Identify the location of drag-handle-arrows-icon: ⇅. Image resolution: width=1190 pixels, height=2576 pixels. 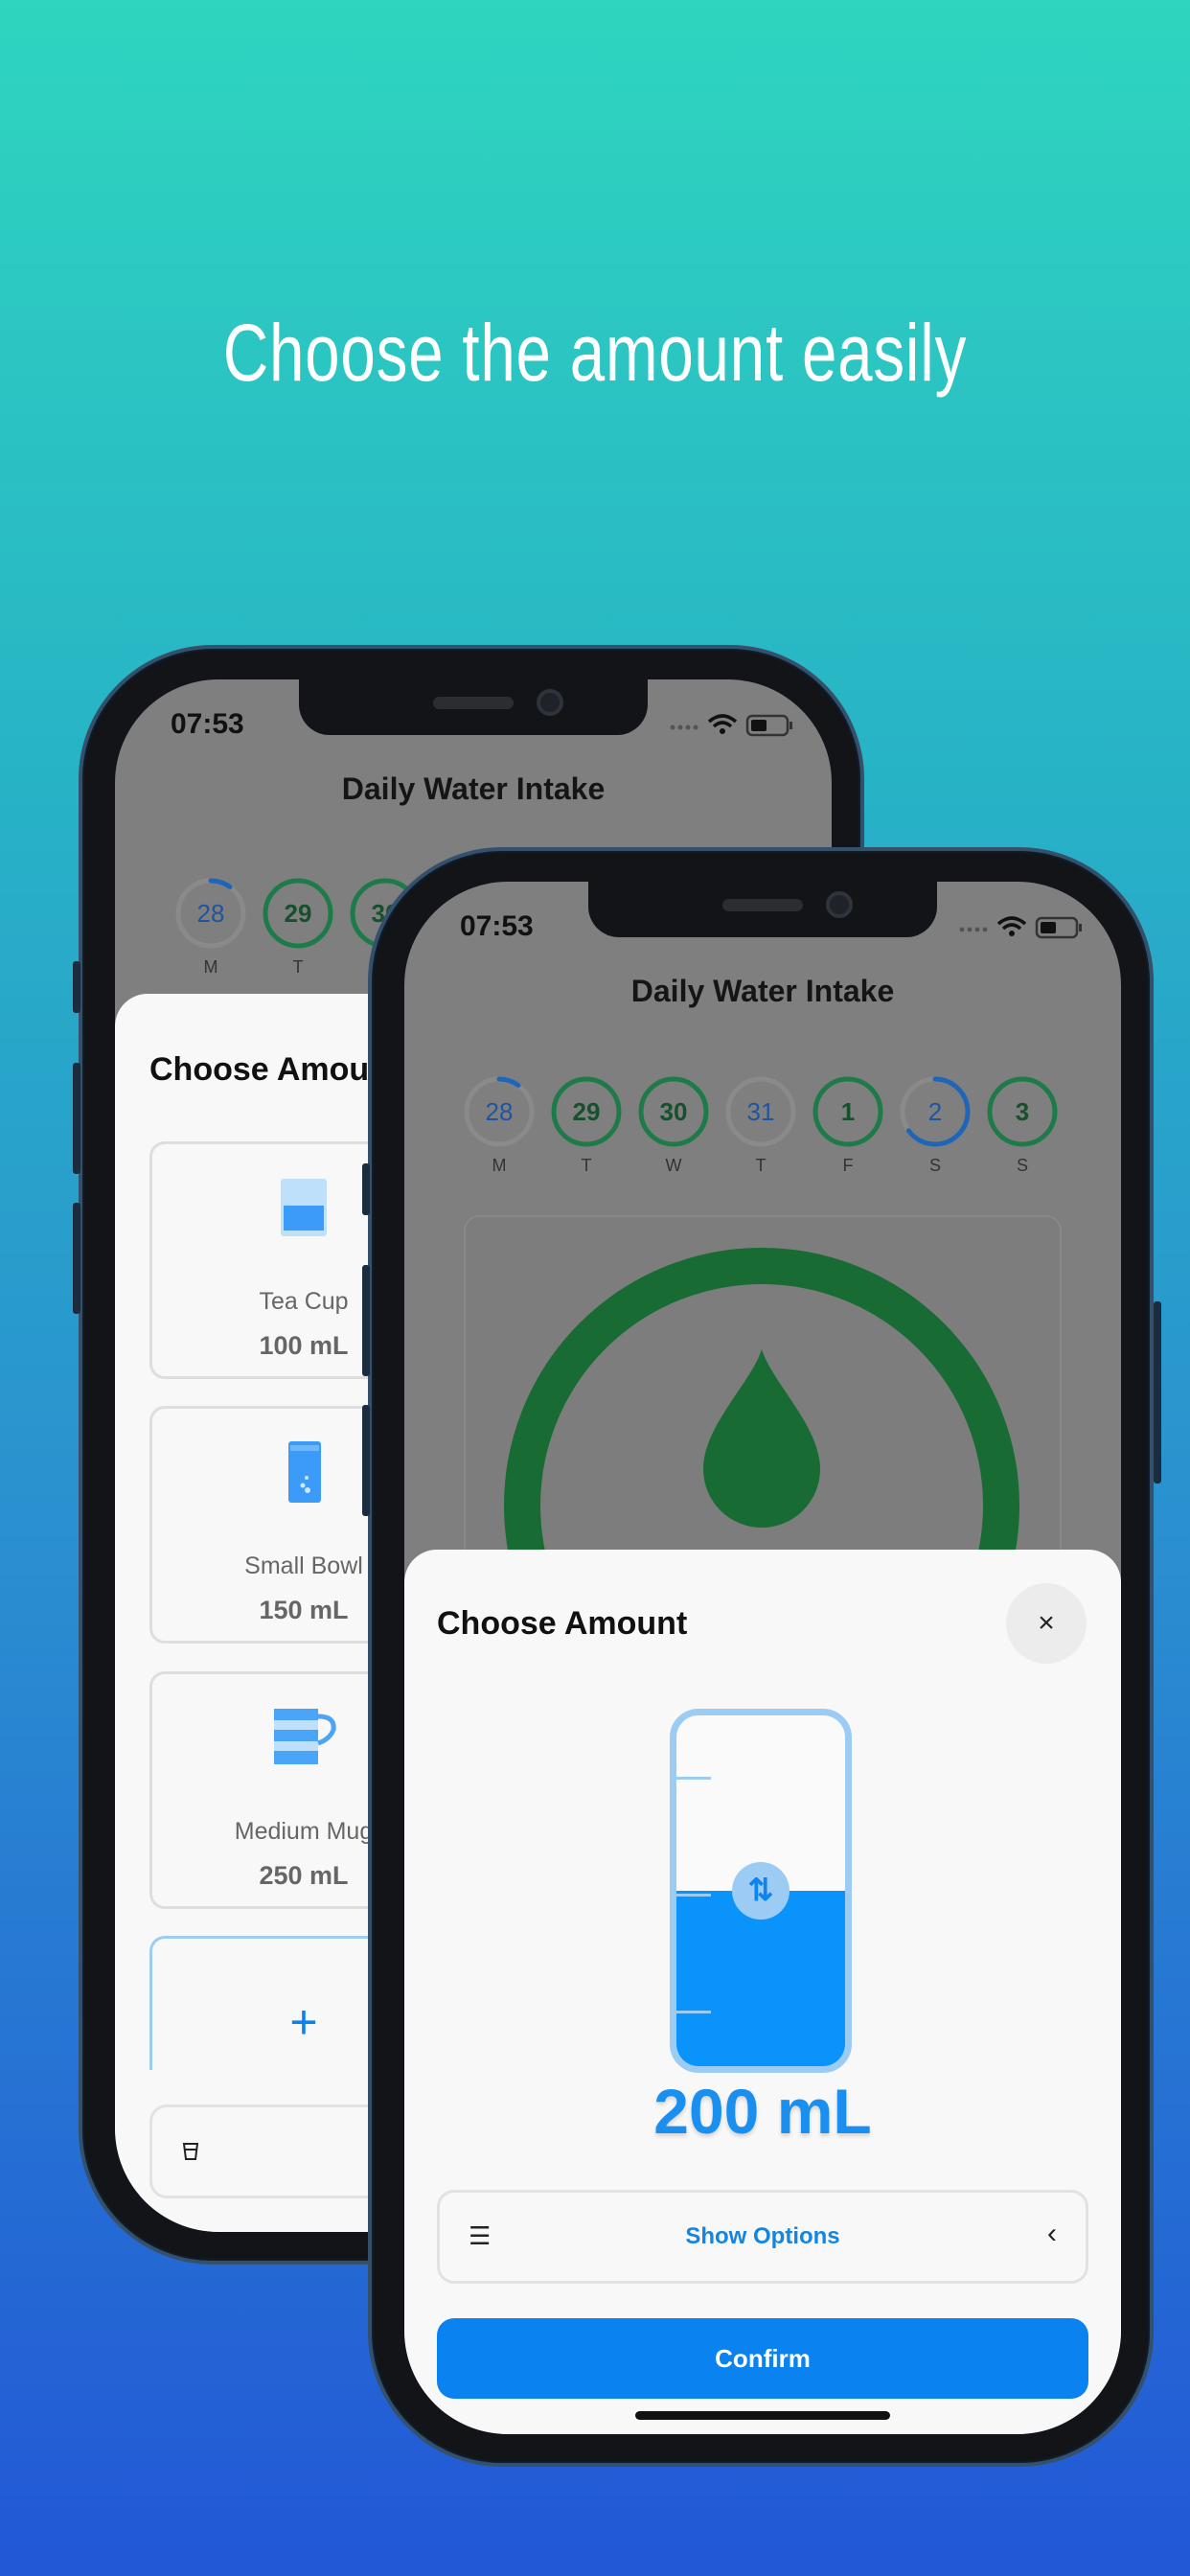
(761, 1891).